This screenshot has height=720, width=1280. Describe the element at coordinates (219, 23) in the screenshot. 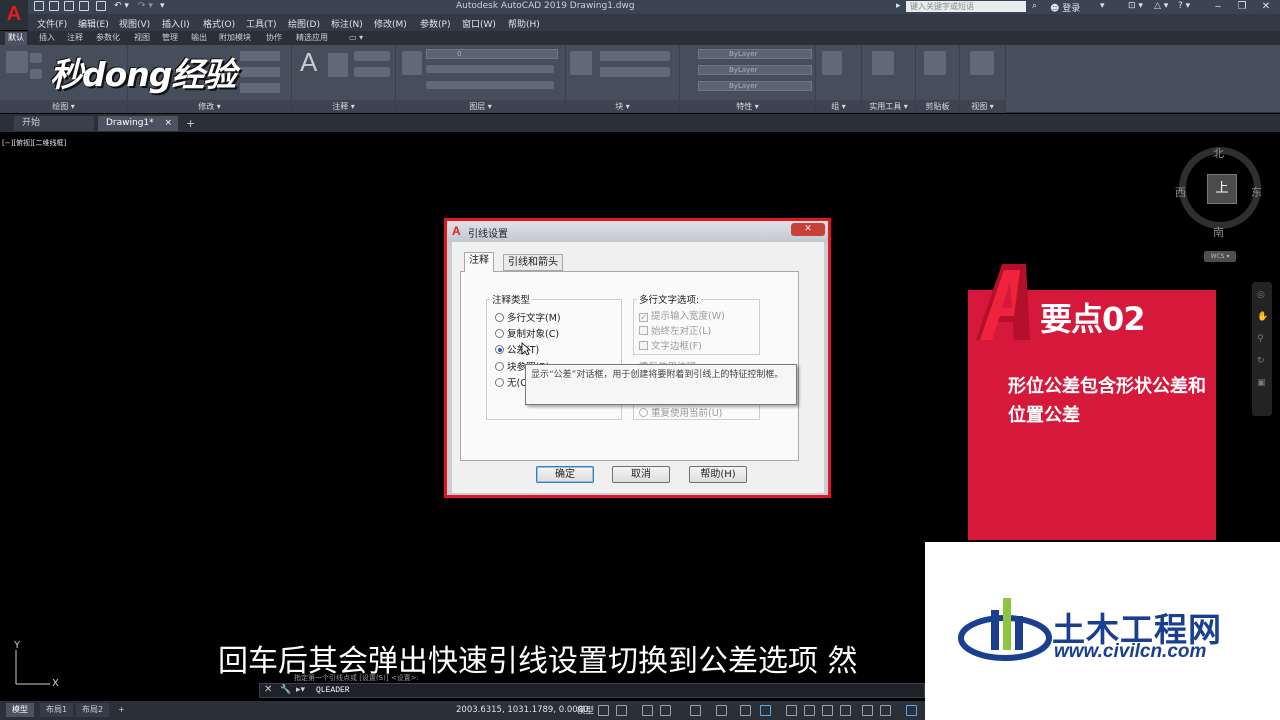

I see `menu-format: 格式(O)` at that location.